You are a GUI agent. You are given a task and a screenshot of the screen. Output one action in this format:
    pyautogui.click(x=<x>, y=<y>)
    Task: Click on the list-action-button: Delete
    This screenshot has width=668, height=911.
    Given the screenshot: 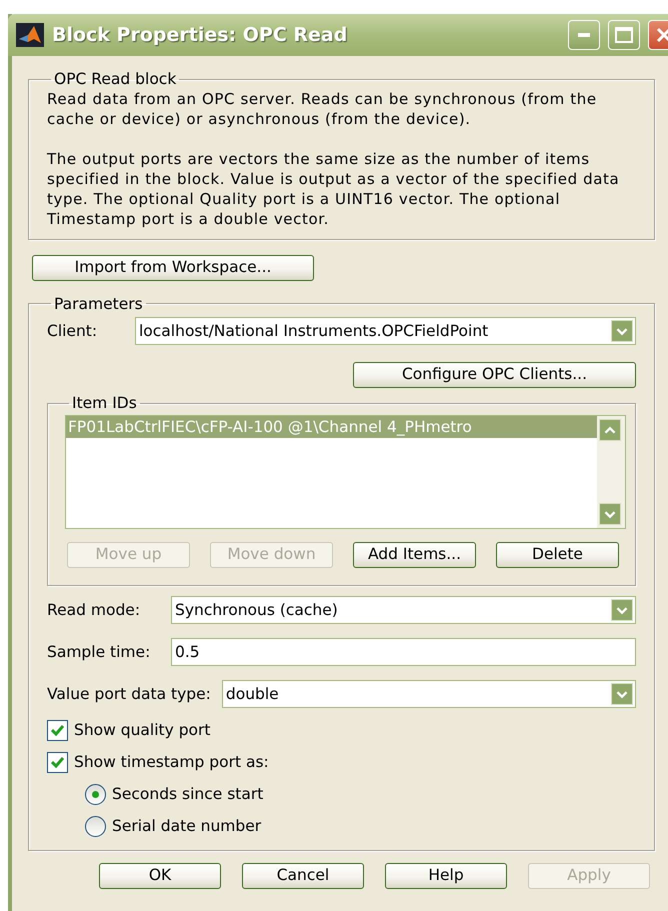 What is the action you would take?
    pyautogui.click(x=557, y=555)
    